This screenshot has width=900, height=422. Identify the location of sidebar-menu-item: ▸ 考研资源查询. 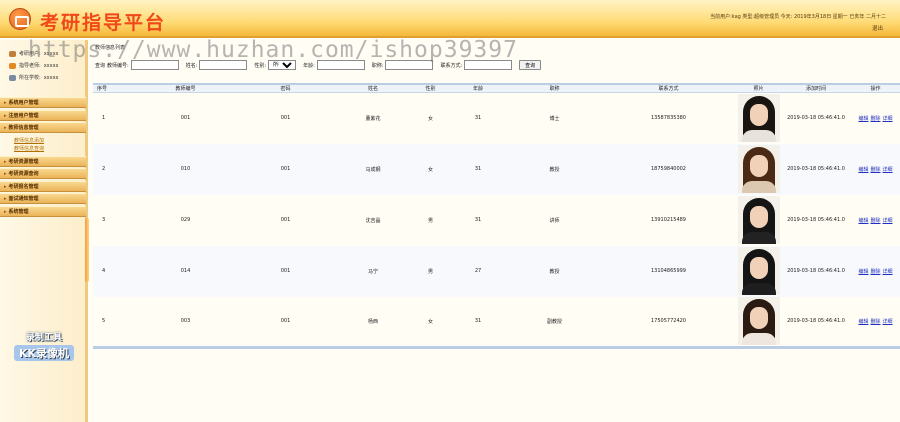
(43, 173).